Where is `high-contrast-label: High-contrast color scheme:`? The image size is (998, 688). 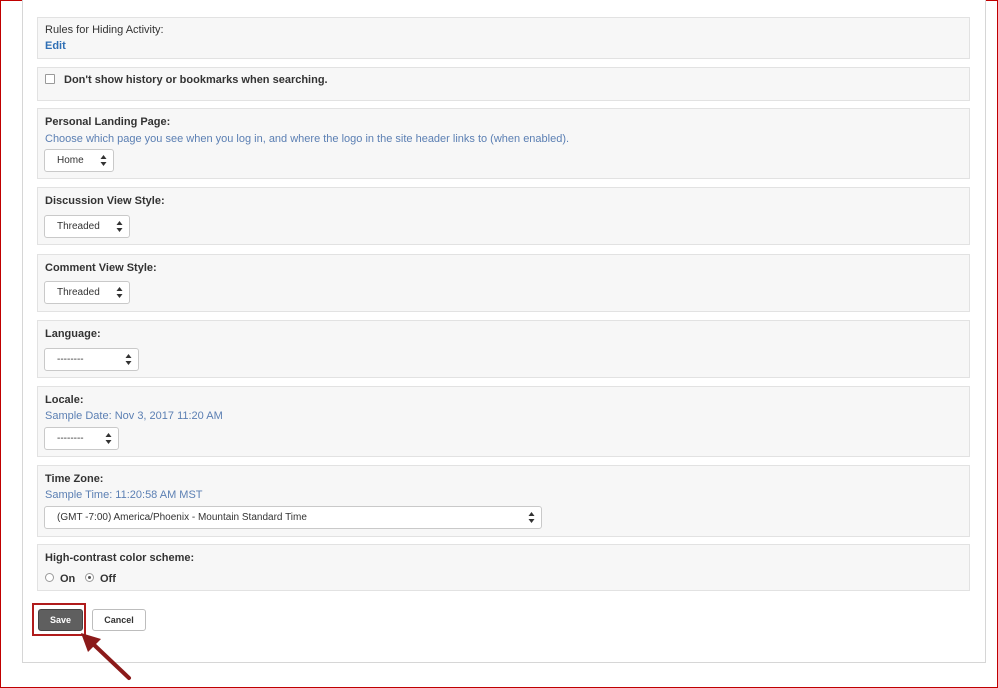 high-contrast-label: High-contrast color scheme: is located at coordinates (120, 558).